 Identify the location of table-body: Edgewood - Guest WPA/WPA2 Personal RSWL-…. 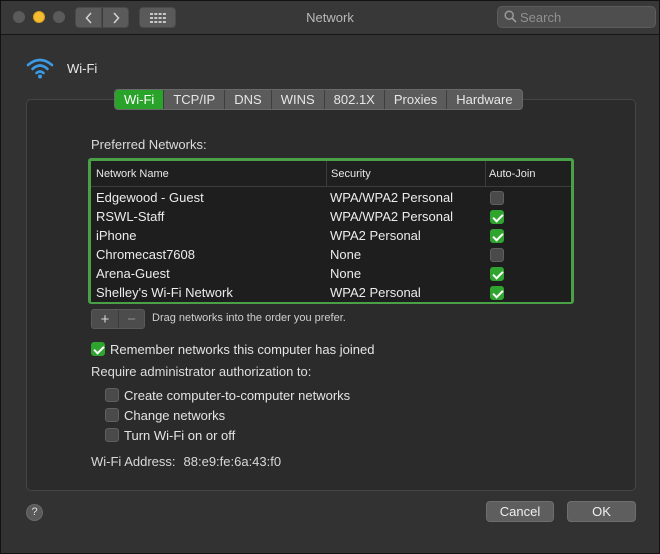
(331, 245).